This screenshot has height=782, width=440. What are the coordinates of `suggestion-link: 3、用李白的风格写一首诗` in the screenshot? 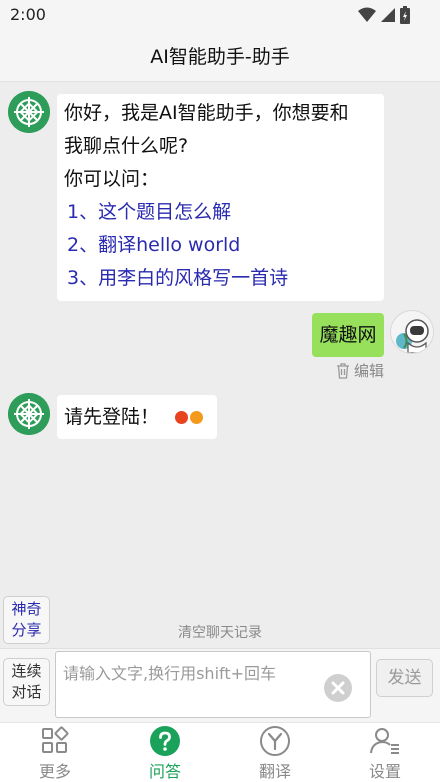 It's located at (220, 278).